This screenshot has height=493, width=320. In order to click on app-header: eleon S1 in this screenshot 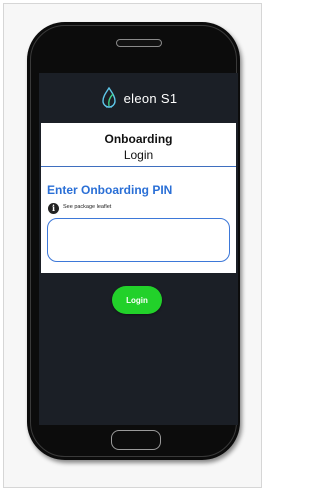, I will do `click(138, 98)`.